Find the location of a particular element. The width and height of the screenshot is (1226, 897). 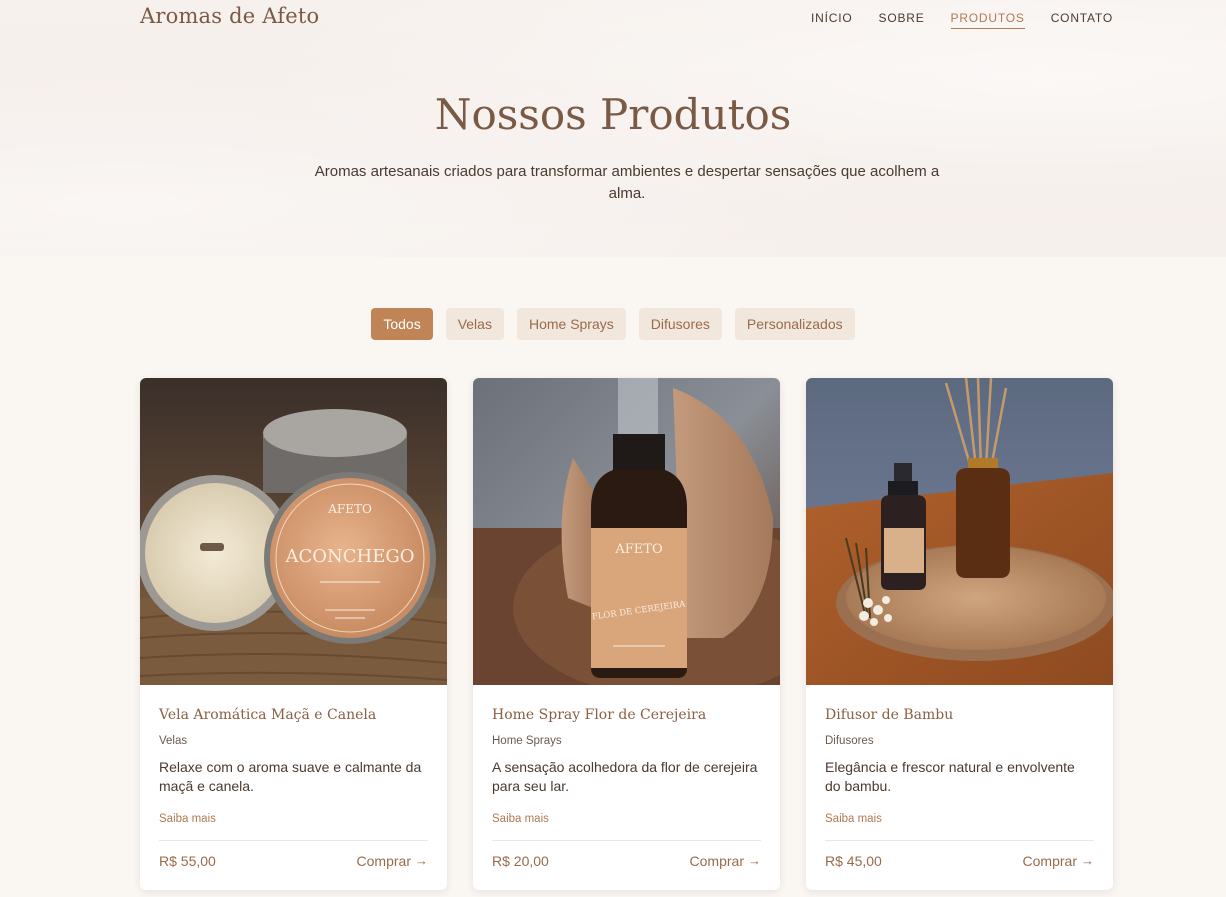

filter-velas: Velas is located at coordinates (474, 324).